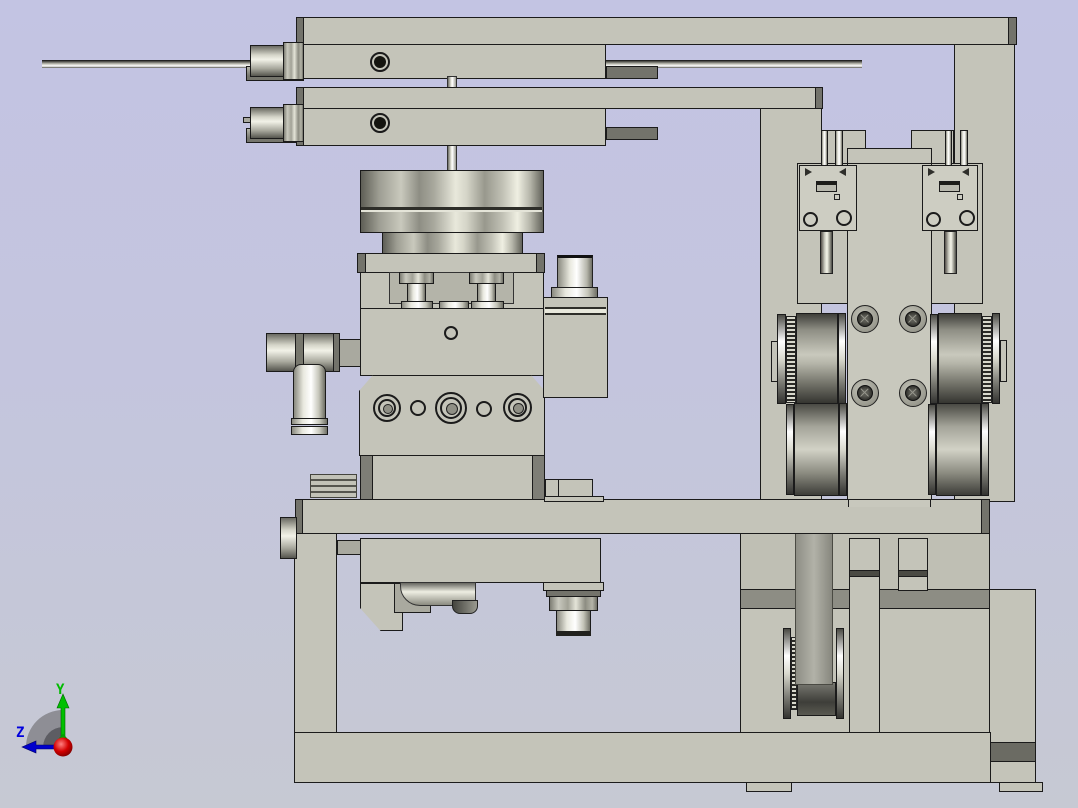  I want to click on timing-pulley-left, so click(817, 359).